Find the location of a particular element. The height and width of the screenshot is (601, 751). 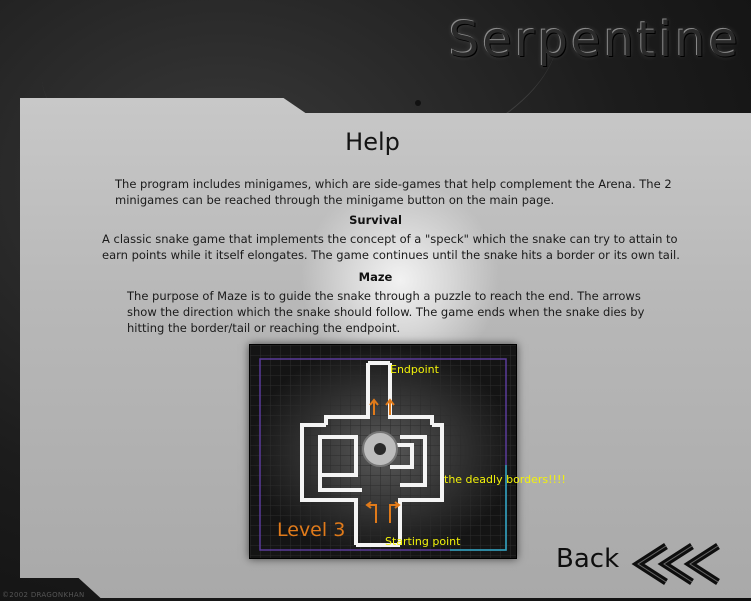

back-label: Back is located at coordinates (588, 559).